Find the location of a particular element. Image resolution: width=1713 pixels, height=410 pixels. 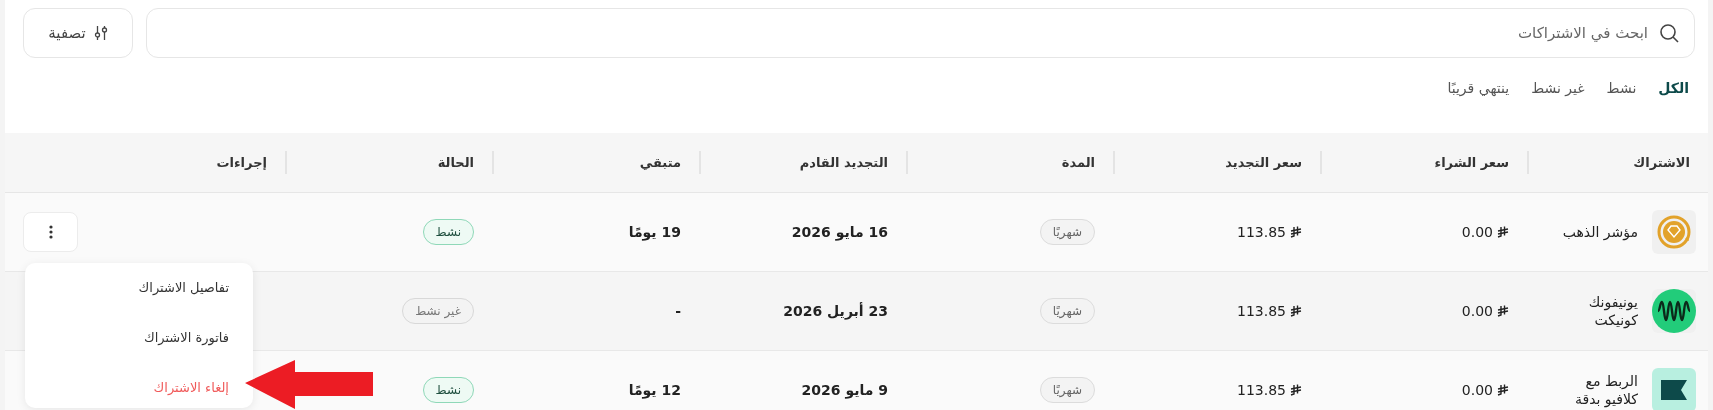

flag-logo is located at coordinates (1674, 389).